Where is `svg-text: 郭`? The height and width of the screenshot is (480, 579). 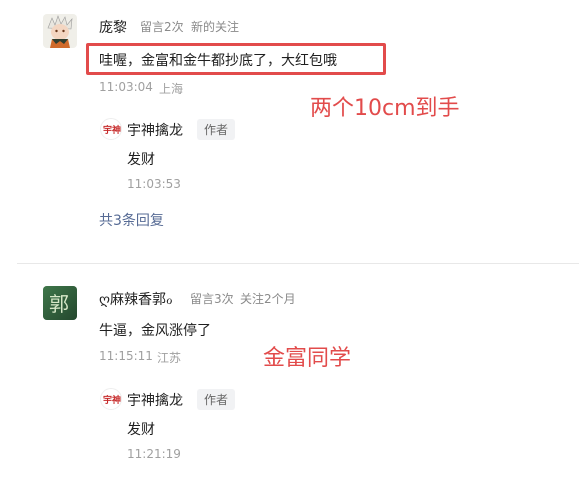
svg-text: 郭 is located at coordinates (59, 304).